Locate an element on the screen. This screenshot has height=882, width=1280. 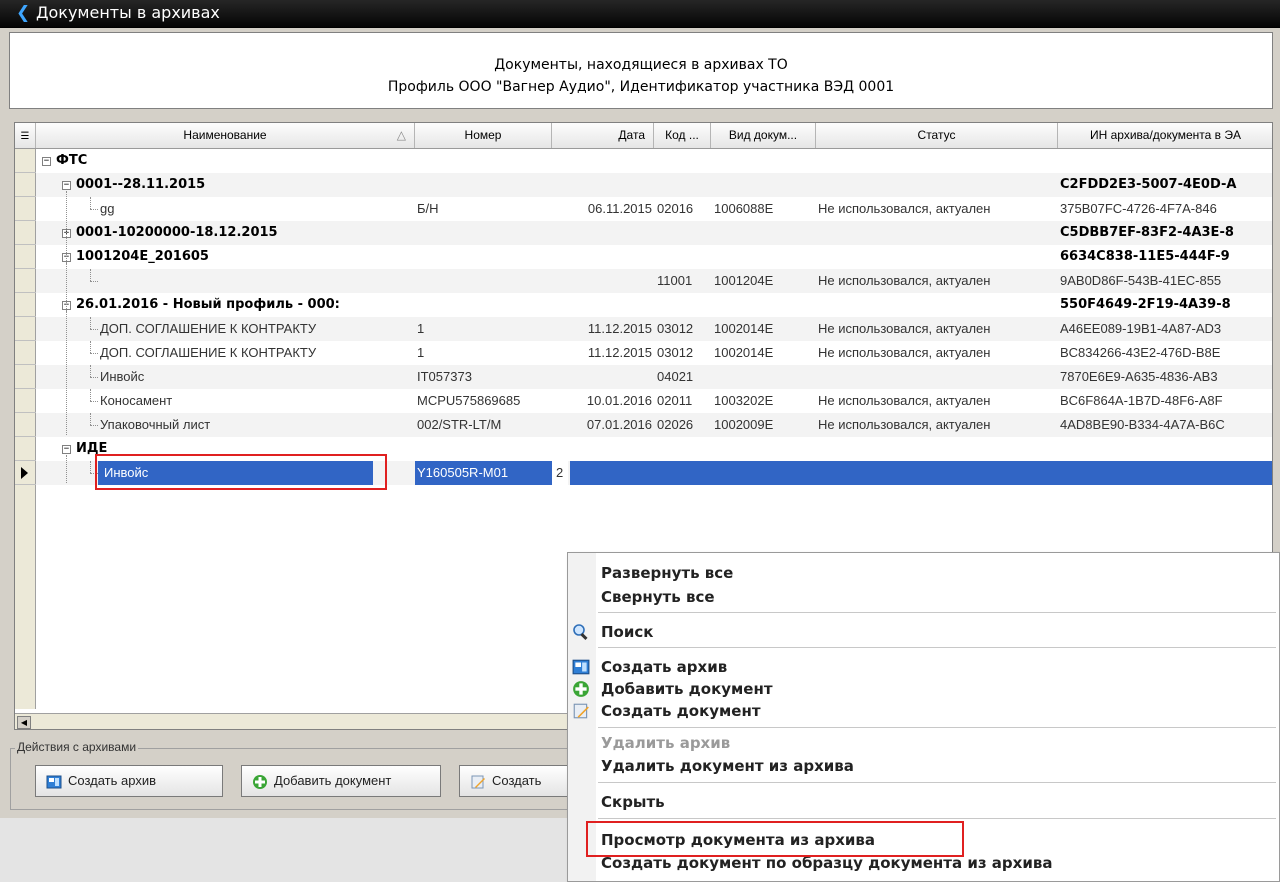
column-header-number: Номер is located at coordinates (483, 135).